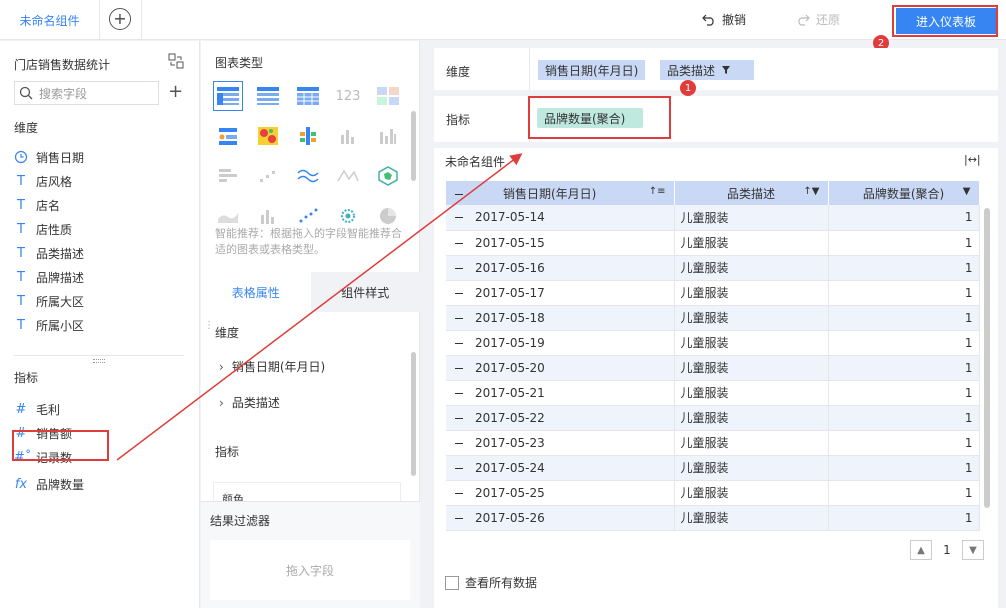 This screenshot has width=1006, height=608. I want to click on undo-button: 撤销, so click(724, 19).